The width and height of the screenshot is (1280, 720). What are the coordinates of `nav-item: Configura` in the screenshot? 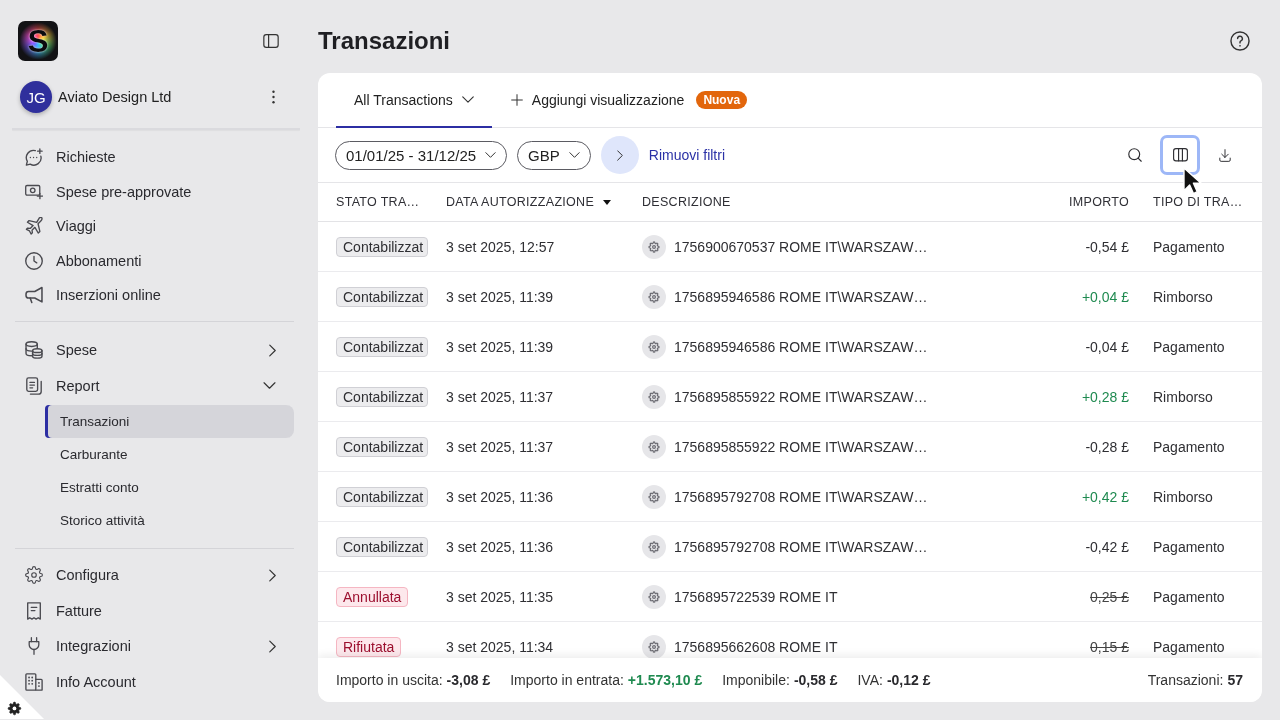 It's located at (162, 575).